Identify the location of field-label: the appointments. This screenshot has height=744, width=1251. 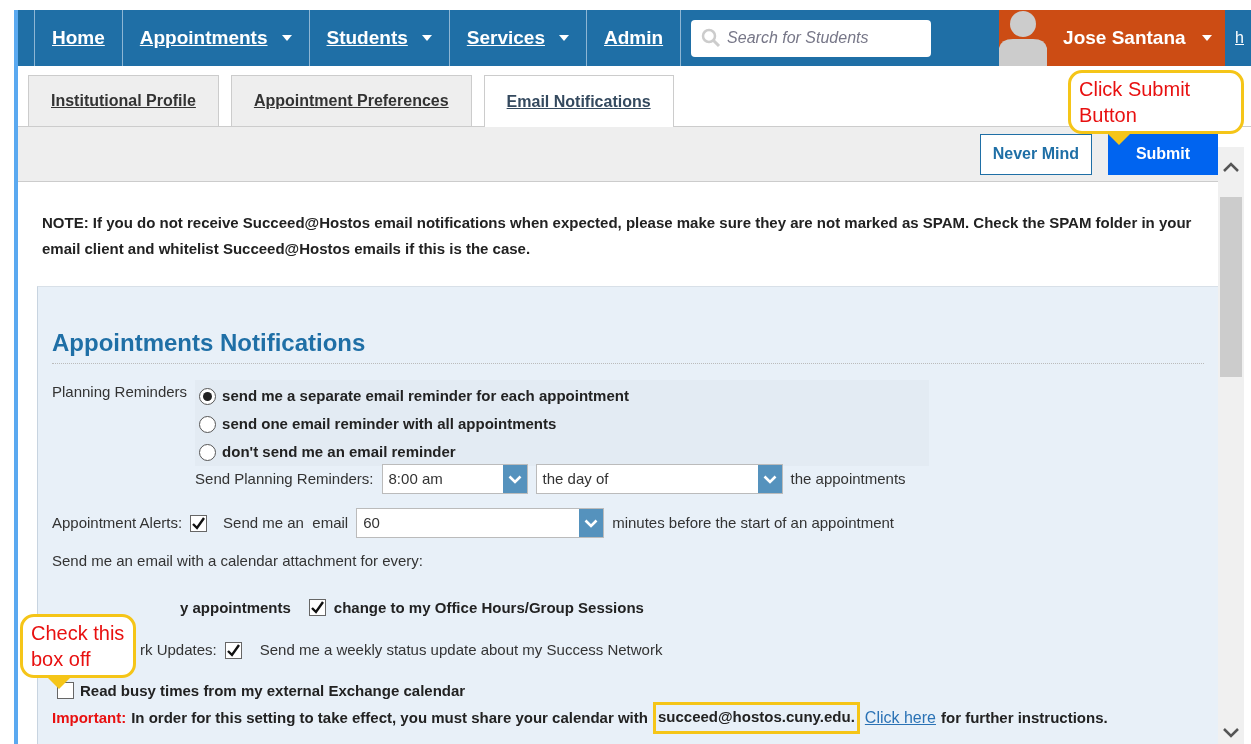
(848, 478).